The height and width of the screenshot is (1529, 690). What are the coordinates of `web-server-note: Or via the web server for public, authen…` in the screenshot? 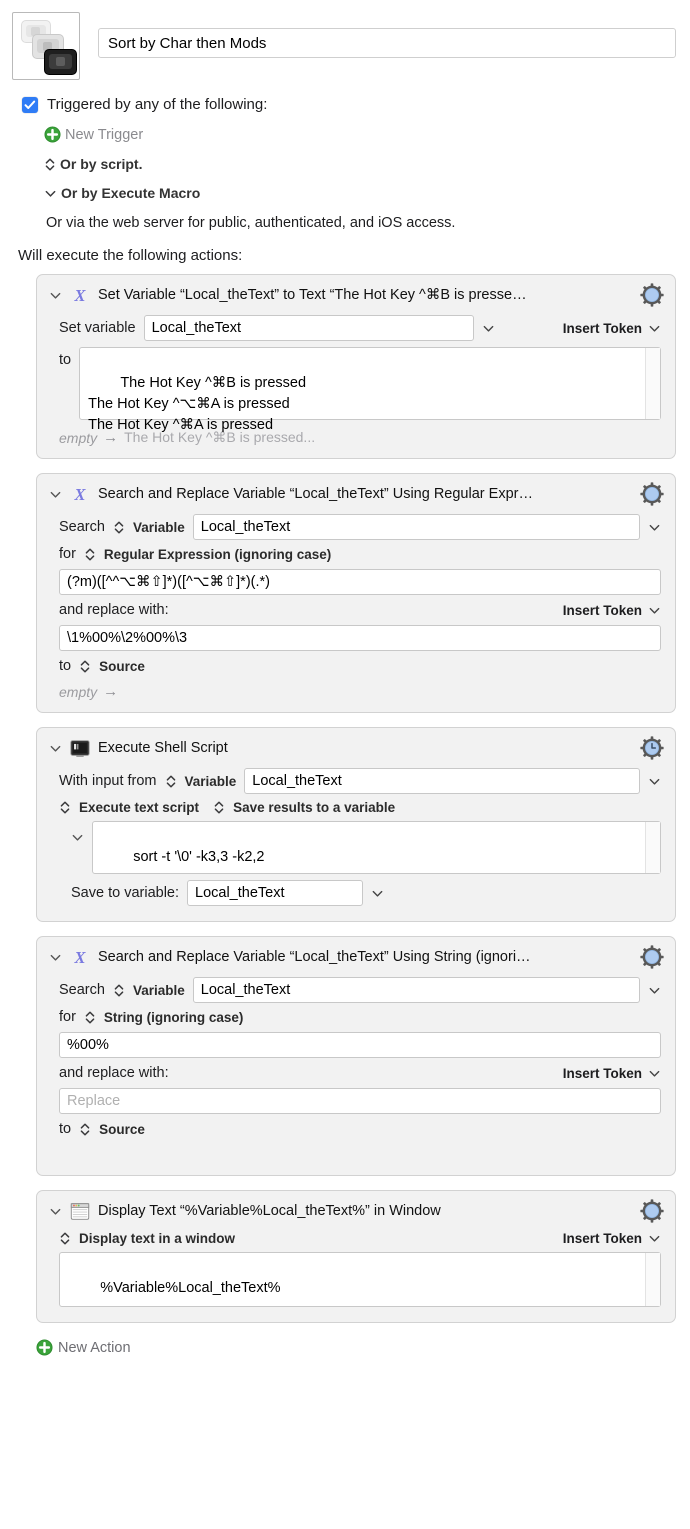 It's located at (251, 223).